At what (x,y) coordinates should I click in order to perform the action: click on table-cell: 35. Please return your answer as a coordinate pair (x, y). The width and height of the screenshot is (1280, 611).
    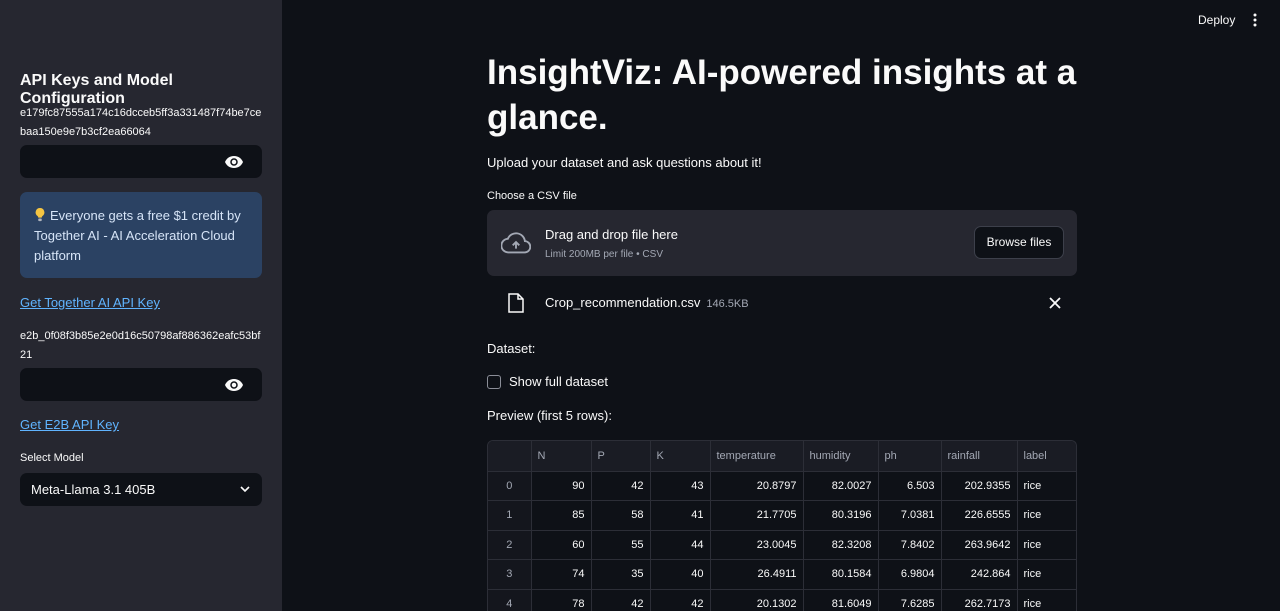
    Looking at the image, I should click on (621, 574).